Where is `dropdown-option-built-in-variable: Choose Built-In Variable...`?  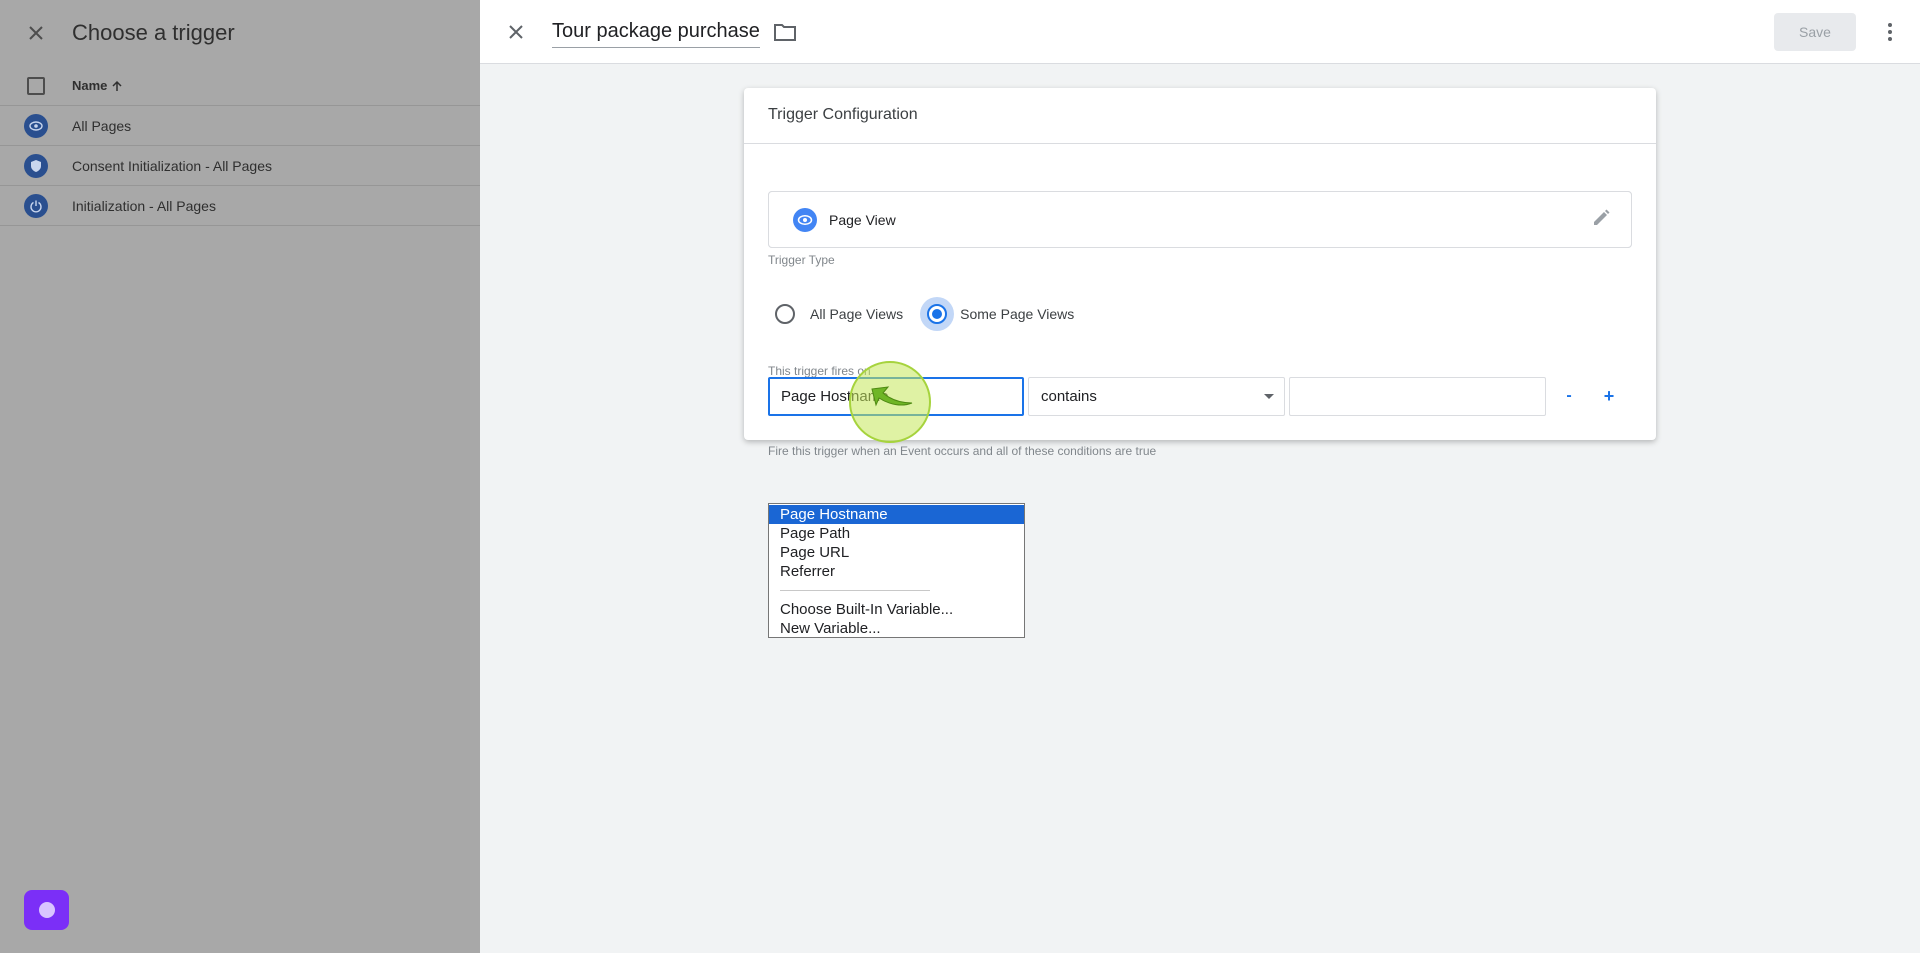 dropdown-option-built-in-variable: Choose Built-In Variable... is located at coordinates (896, 609).